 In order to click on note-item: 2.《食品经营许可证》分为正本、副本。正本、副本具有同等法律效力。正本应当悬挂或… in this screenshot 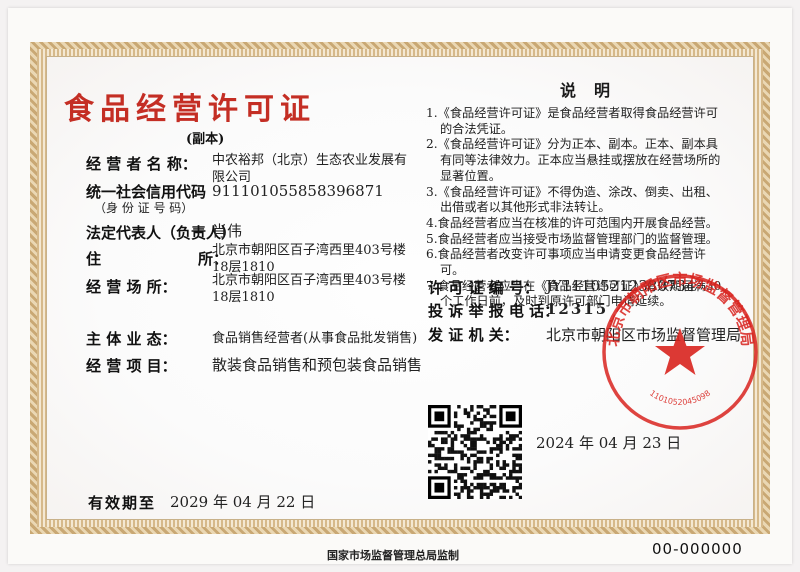, I will do `click(573, 160)`.